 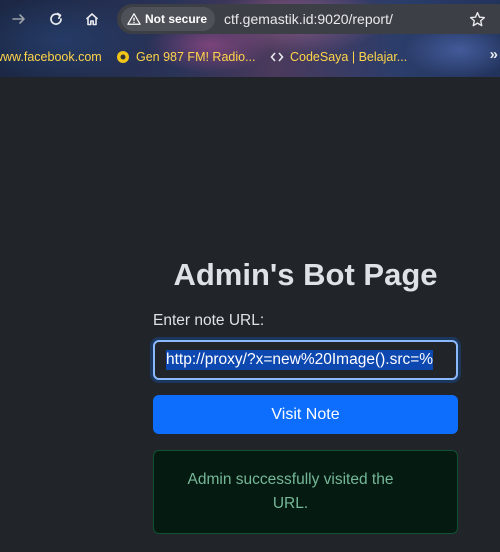 I want to click on success-alert: Admin successfully visited the URL., so click(x=305, y=492).